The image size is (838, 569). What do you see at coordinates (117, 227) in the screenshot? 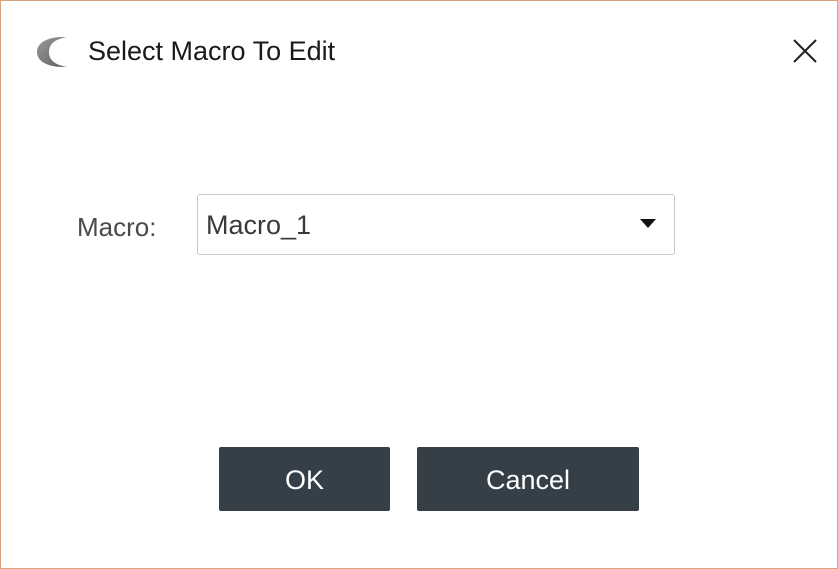
I see `macro-label: Macro:` at bounding box center [117, 227].